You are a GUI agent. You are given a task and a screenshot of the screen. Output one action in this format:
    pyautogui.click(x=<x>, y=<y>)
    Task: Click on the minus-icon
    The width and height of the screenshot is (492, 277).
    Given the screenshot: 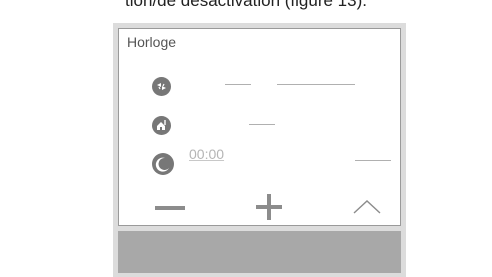 What is the action you would take?
    pyautogui.click(x=170, y=208)
    